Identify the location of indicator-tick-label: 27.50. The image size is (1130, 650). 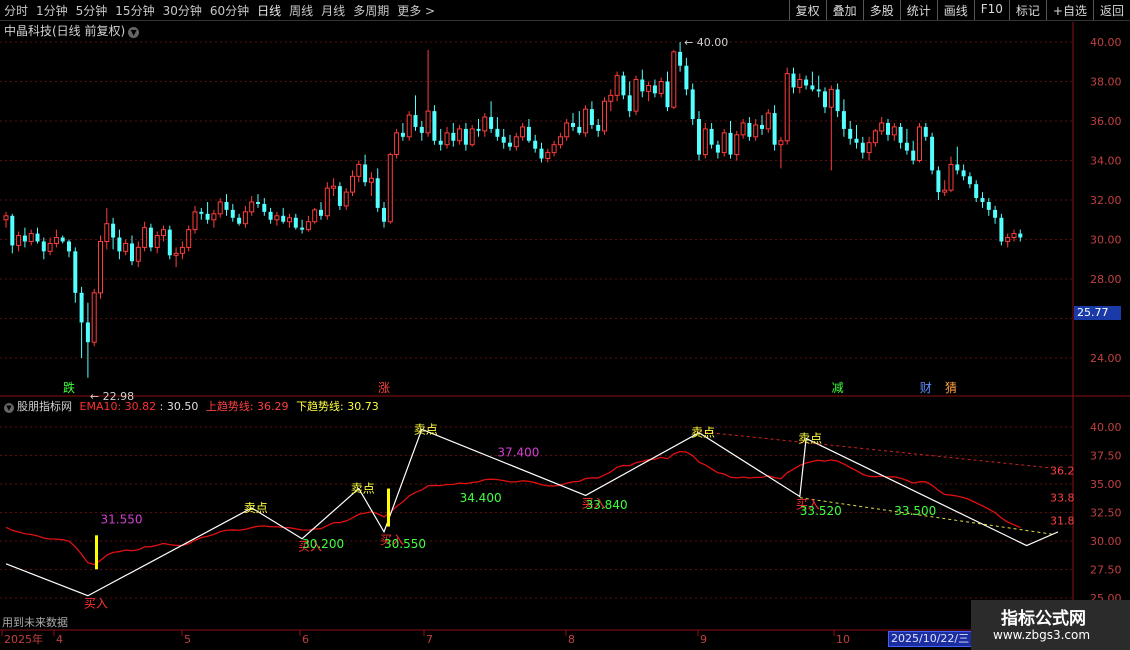
(1106, 570).